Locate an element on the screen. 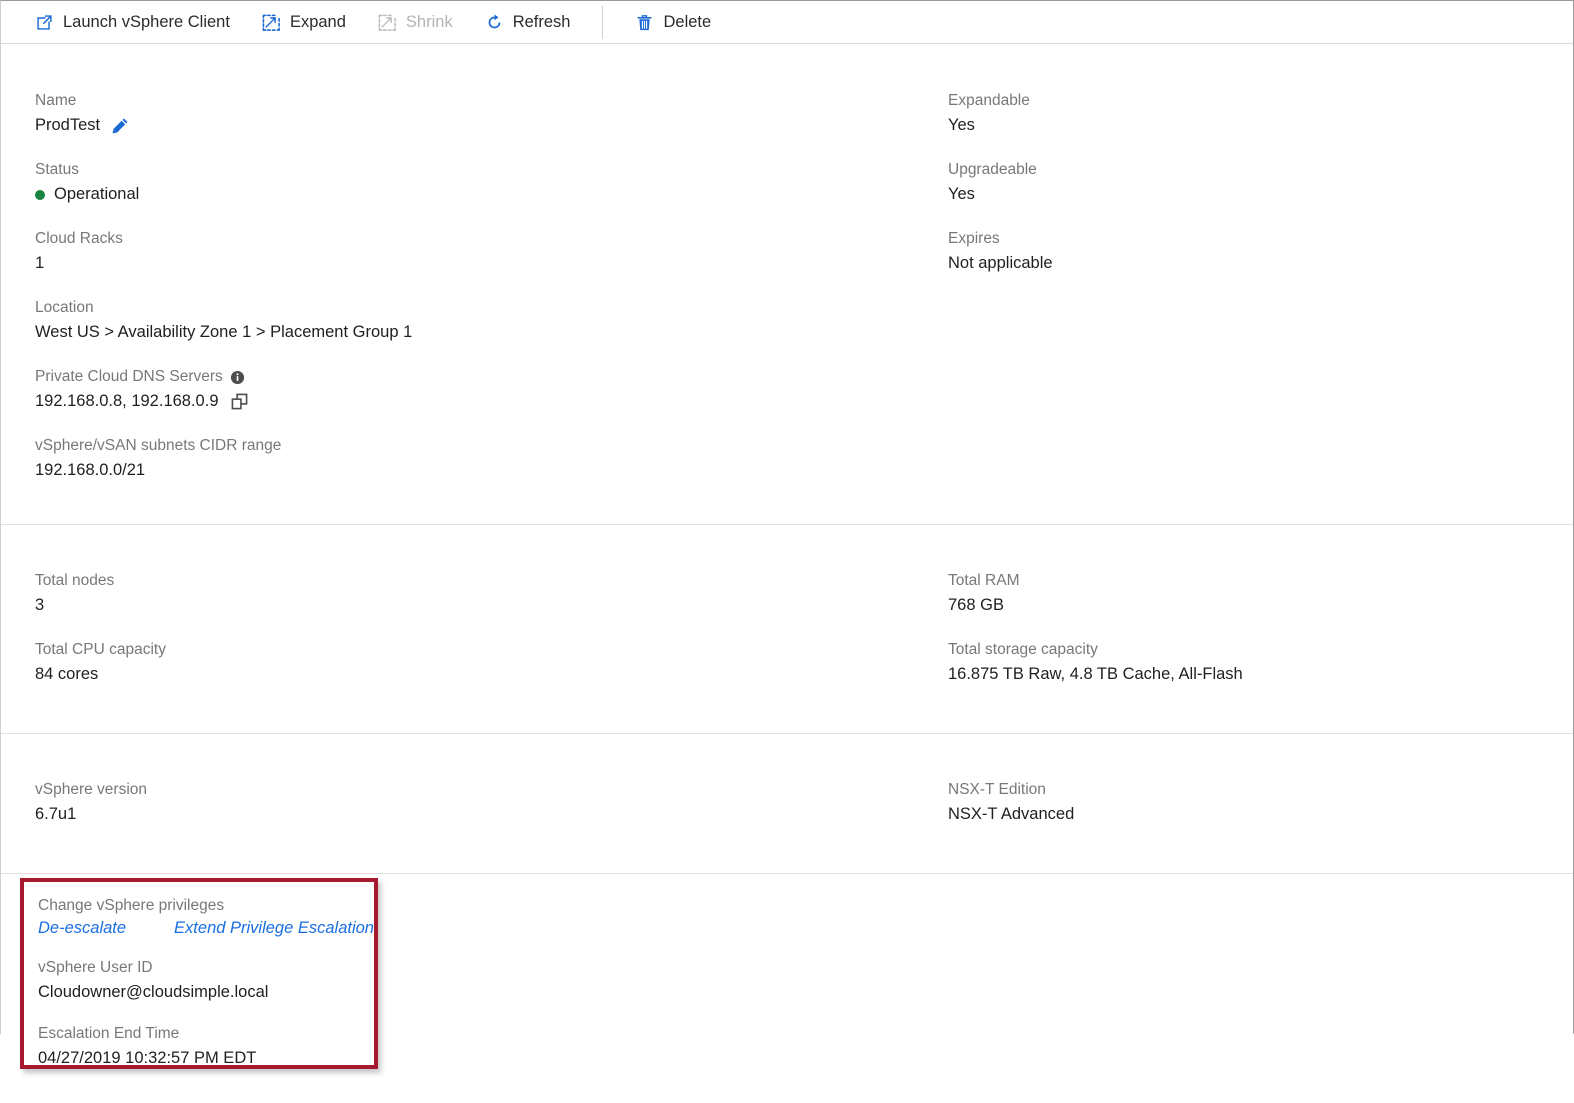  trash-icon is located at coordinates (644, 22).